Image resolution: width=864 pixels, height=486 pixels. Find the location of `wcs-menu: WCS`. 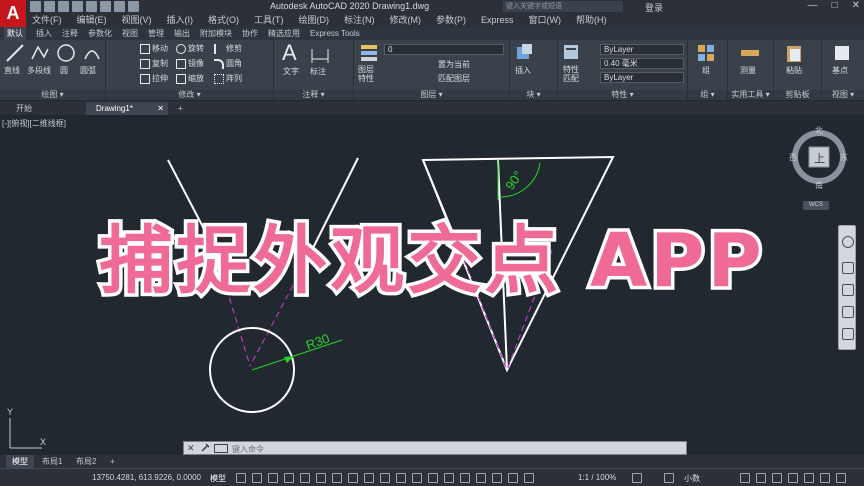

wcs-menu: WCS is located at coordinates (816, 205).